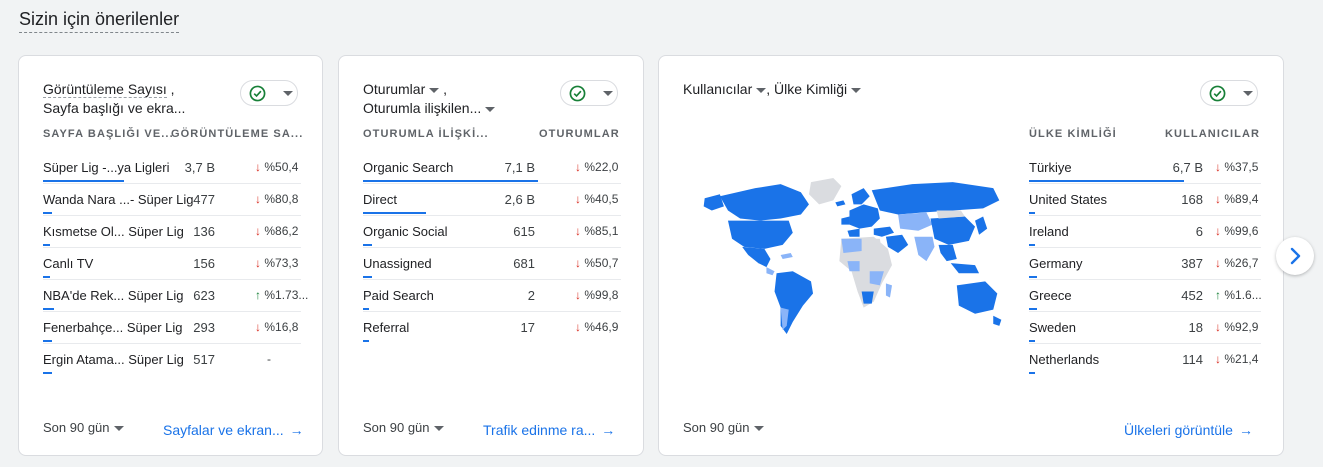  What do you see at coordinates (1052, 327) in the screenshot?
I see `row-label: Sweden` at bounding box center [1052, 327].